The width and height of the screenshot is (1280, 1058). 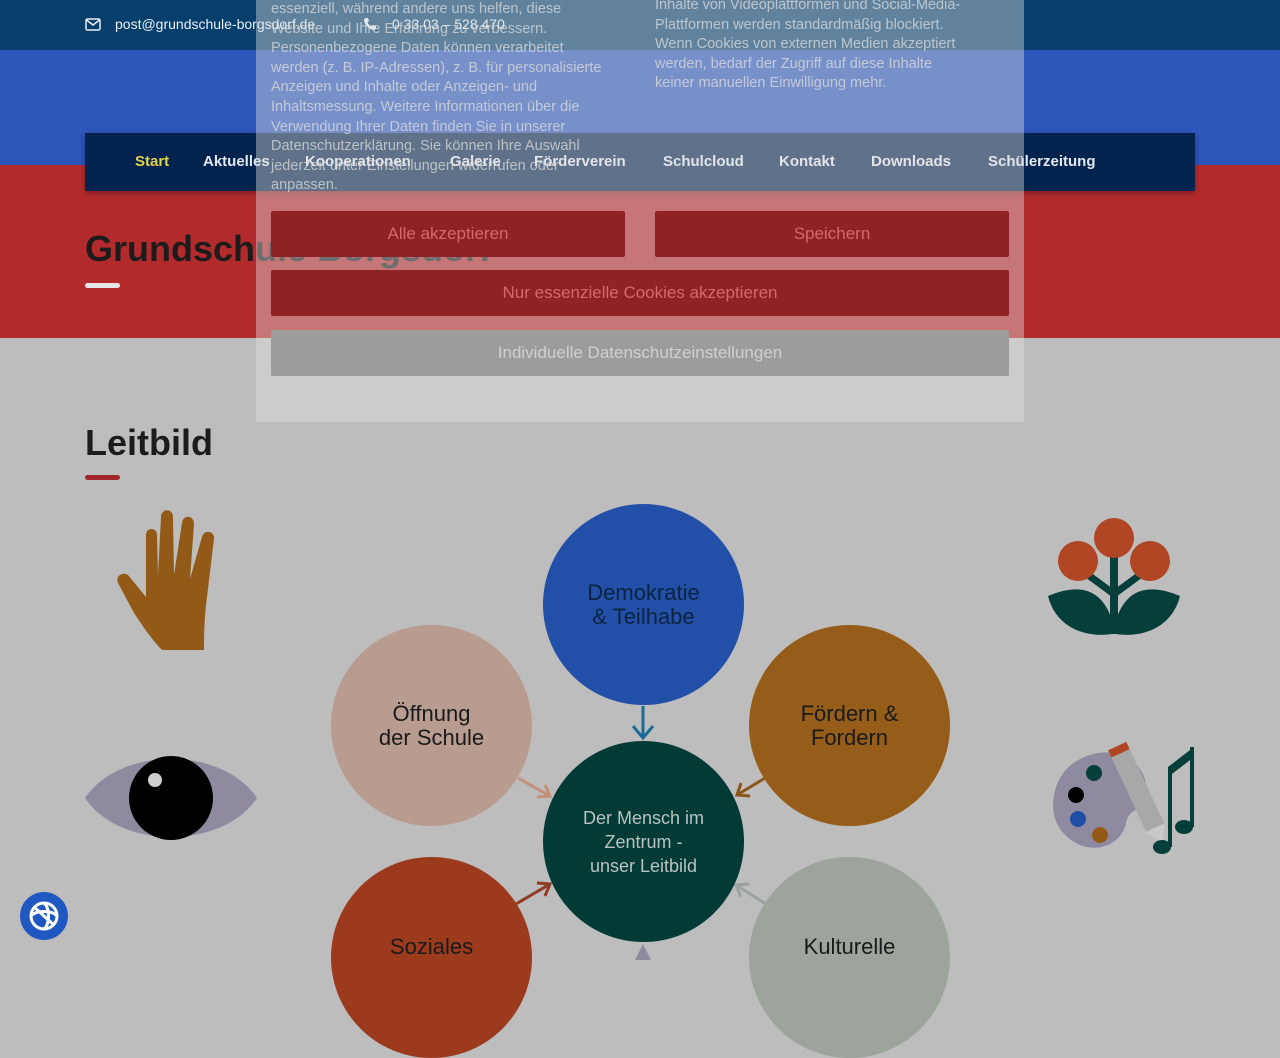 What do you see at coordinates (849, 957) in the screenshot?
I see `circle-kulturelle: Kulturelle` at bounding box center [849, 957].